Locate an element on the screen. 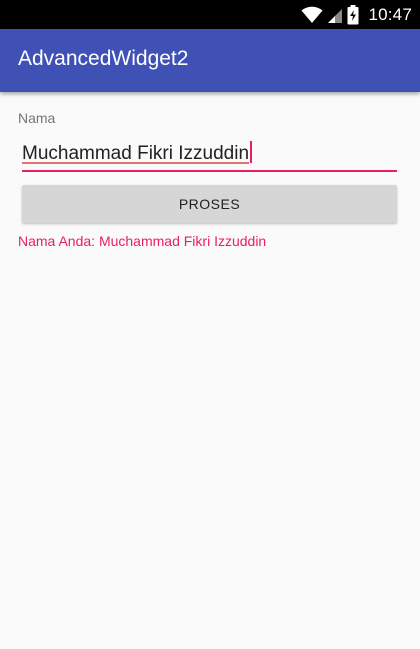 The image size is (420, 649). app-title: AdvancedWidget2 is located at coordinates (103, 58).